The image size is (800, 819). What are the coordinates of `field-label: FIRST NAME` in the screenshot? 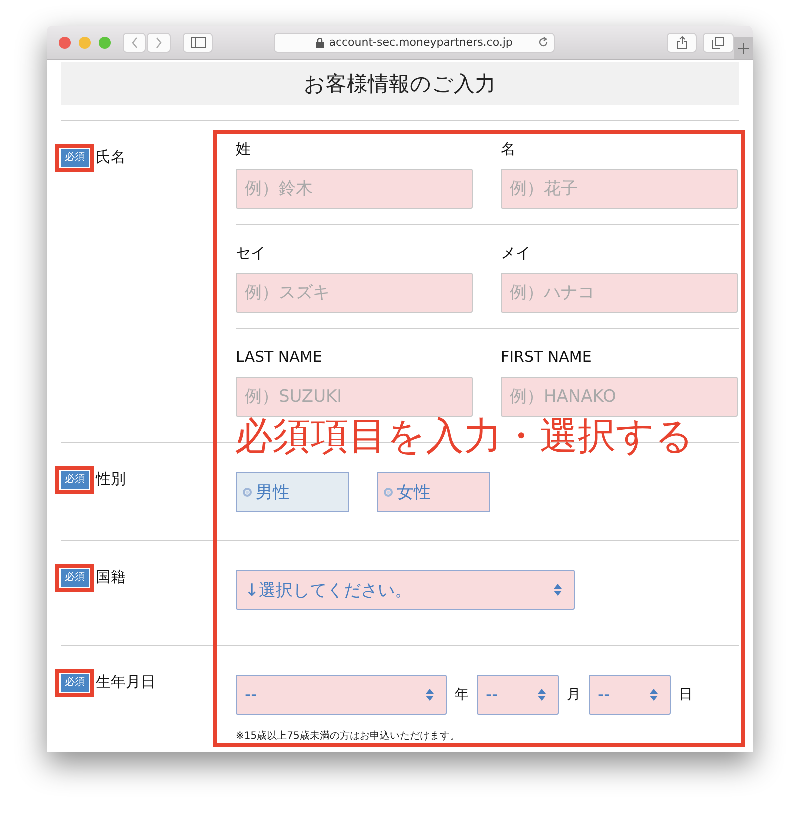 It's located at (546, 358).